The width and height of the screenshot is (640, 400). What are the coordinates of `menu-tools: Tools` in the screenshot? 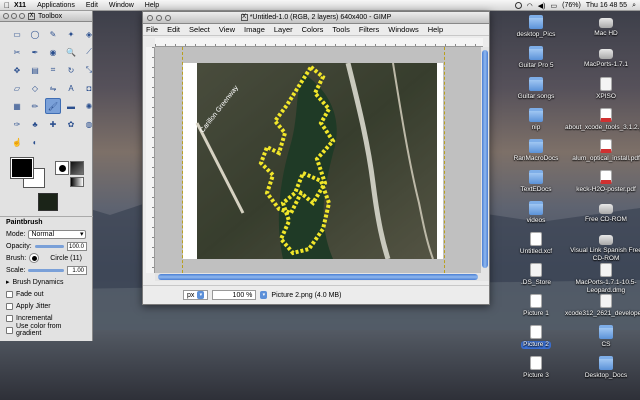 It's located at (341, 29).